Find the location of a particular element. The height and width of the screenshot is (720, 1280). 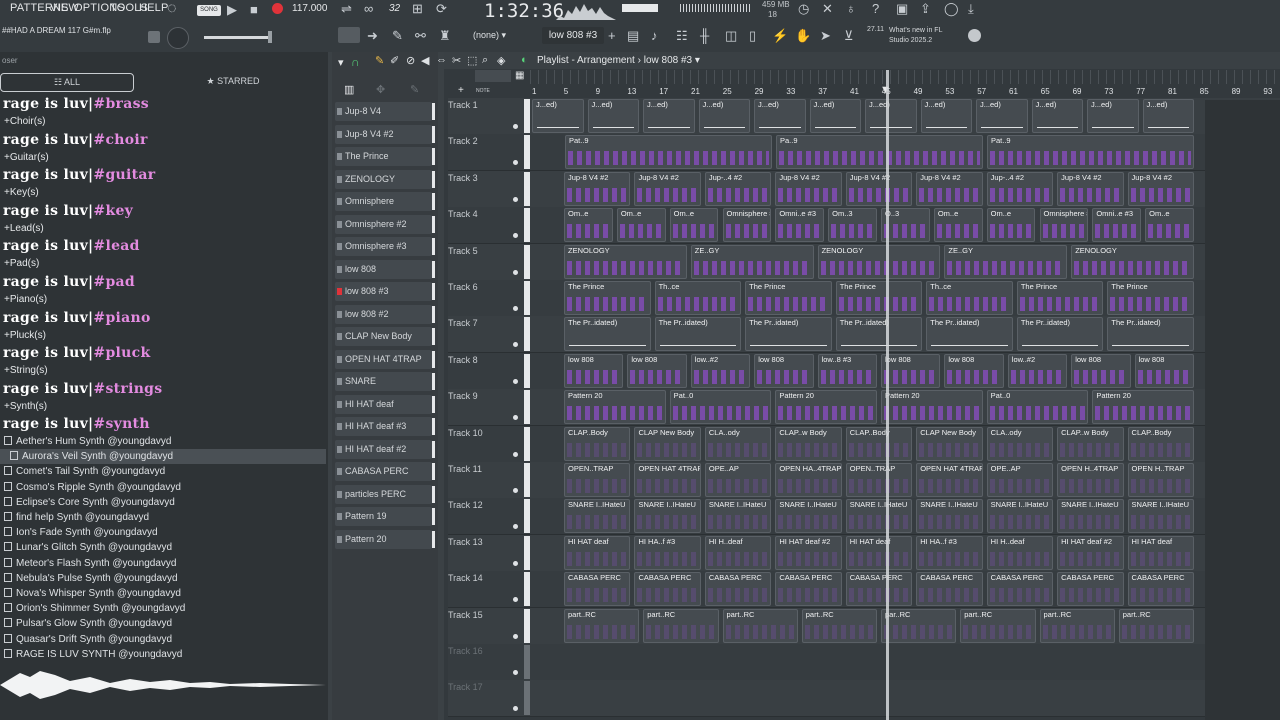

track-label: Track 17 is located at coordinates (486, 687).